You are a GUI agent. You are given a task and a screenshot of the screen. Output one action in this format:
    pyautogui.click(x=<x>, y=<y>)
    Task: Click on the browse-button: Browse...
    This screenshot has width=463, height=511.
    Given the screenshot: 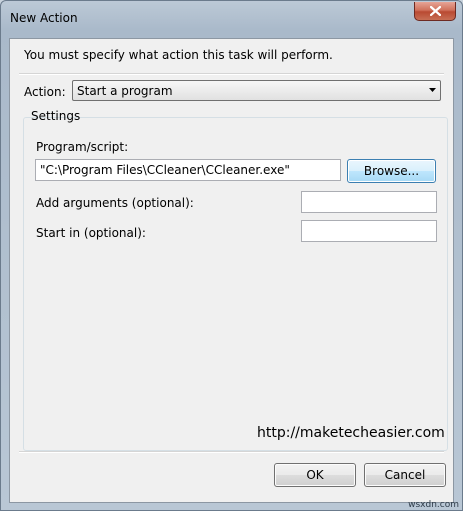 What is the action you would take?
    pyautogui.click(x=391, y=171)
    